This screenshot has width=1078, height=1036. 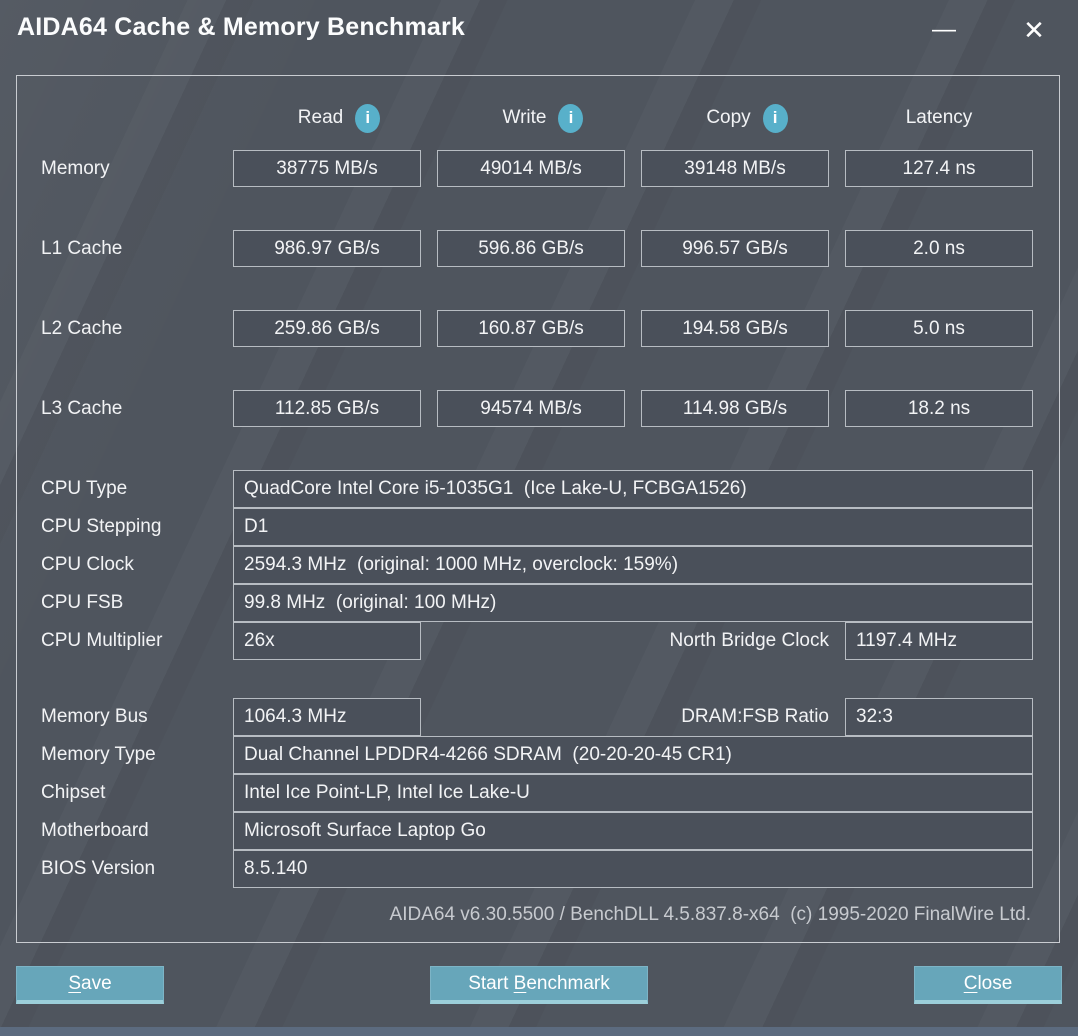 What do you see at coordinates (568, 983) in the screenshot?
I see `start-label-post: enchmark` at bounding box center [568, 983].